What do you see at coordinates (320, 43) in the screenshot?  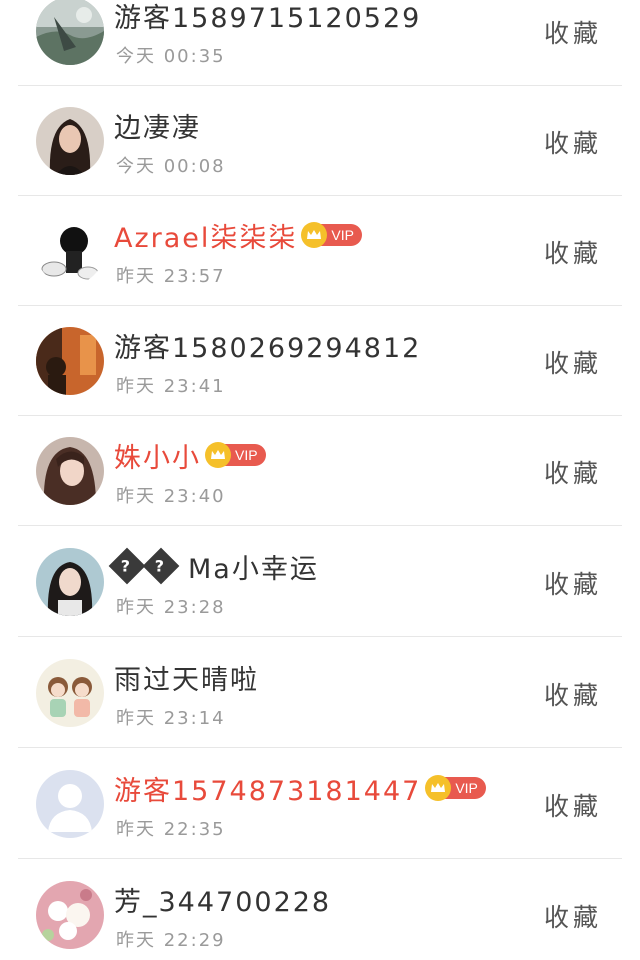 I see `list-item: 游客1589715120529 今天 00:35 收藏` at bounding box center [320, 43].